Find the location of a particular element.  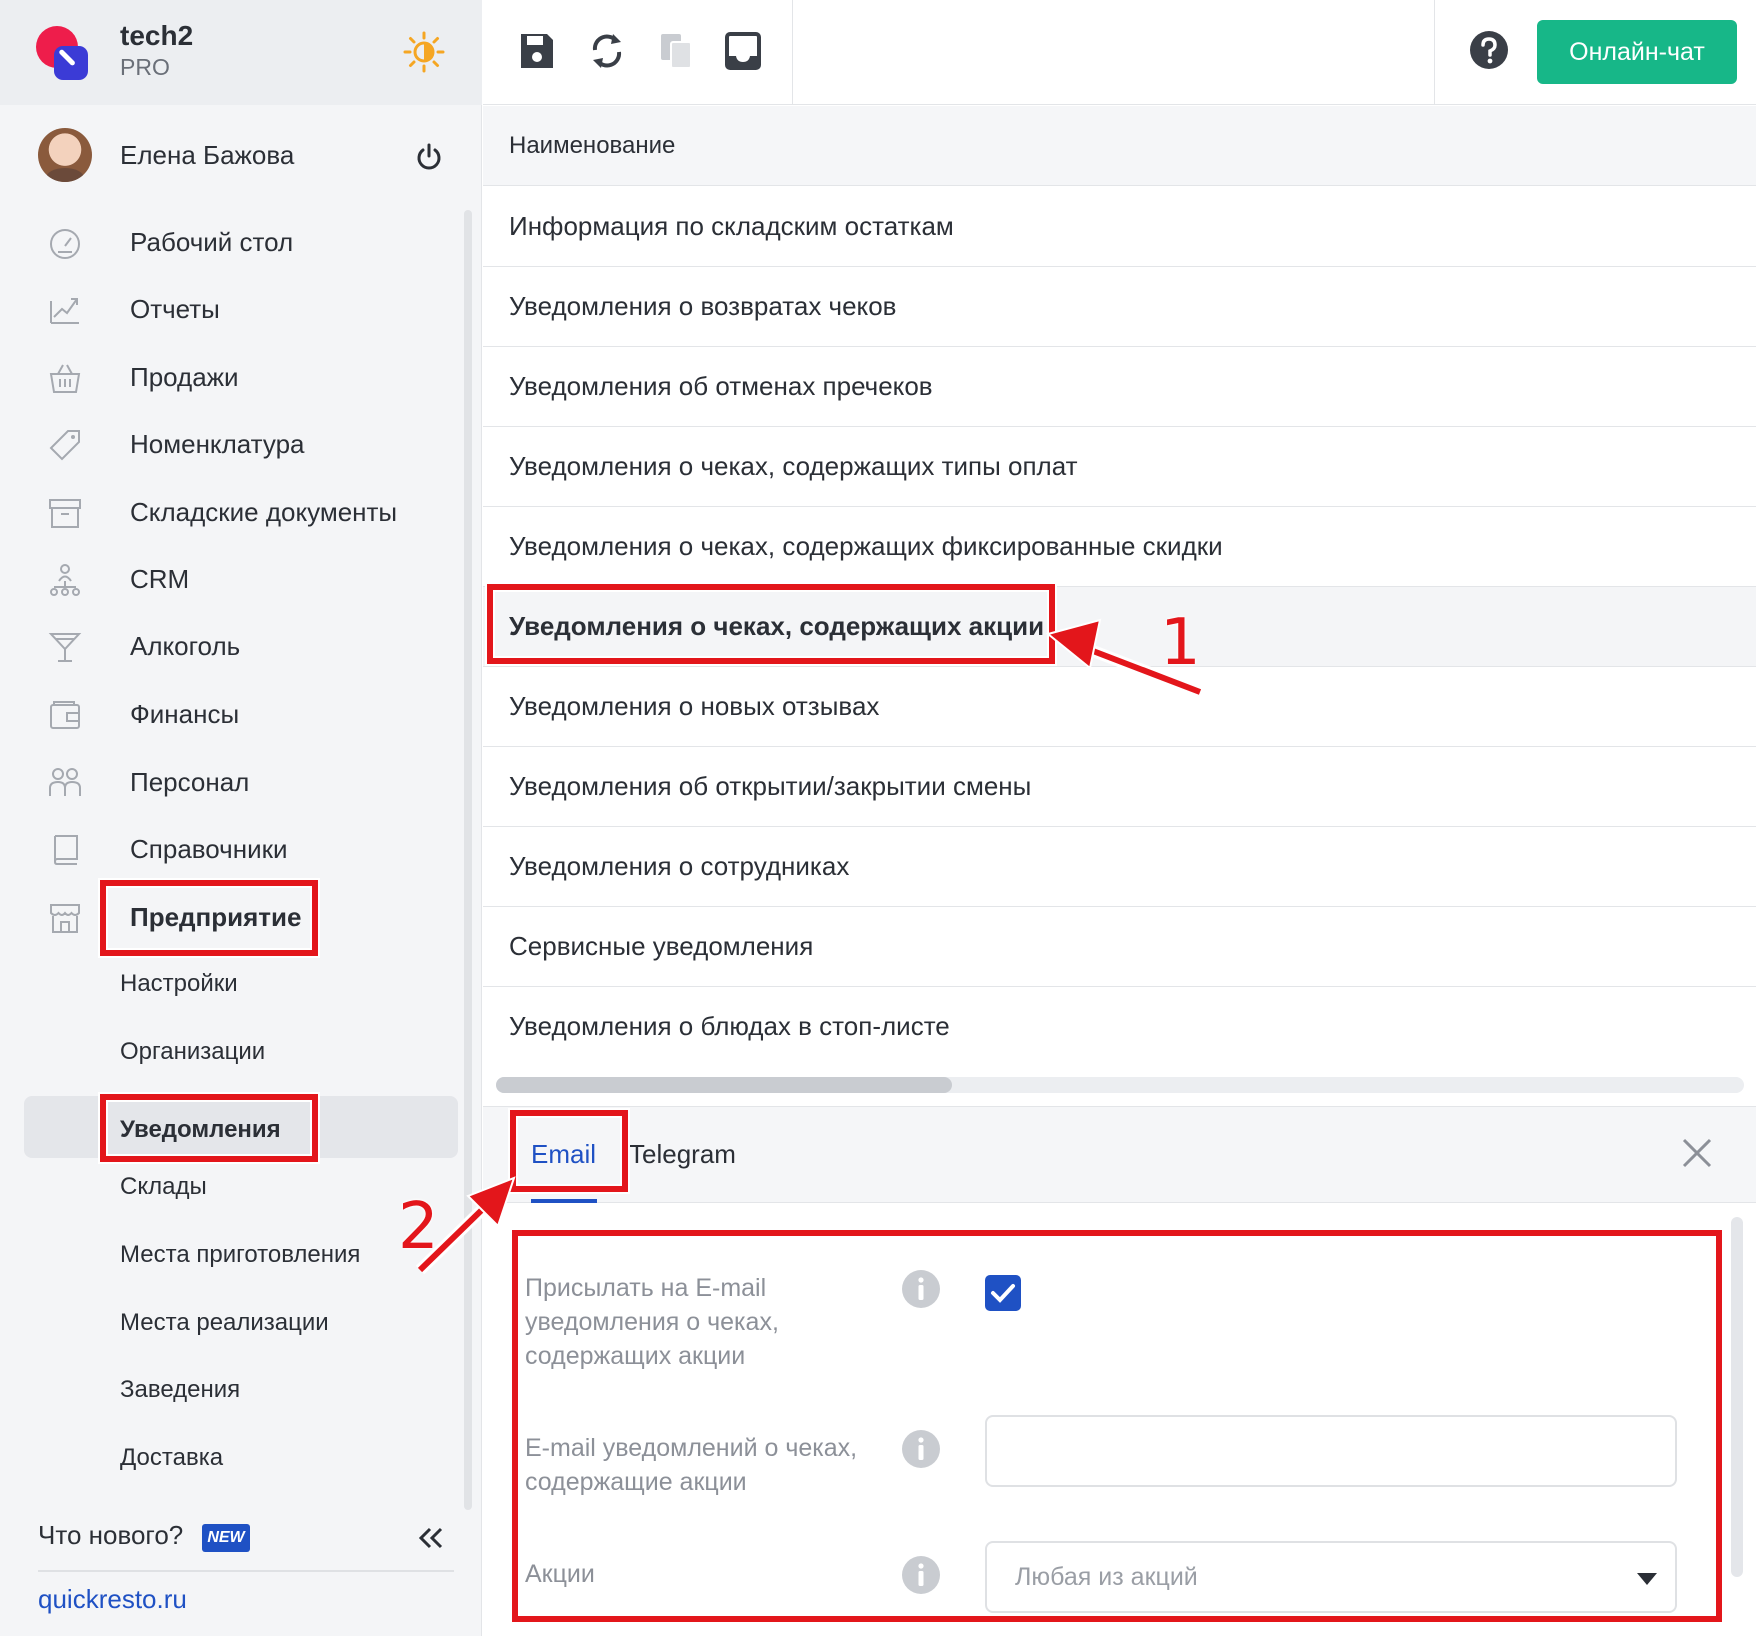

crm-icon is located at coordinates (65, 580).